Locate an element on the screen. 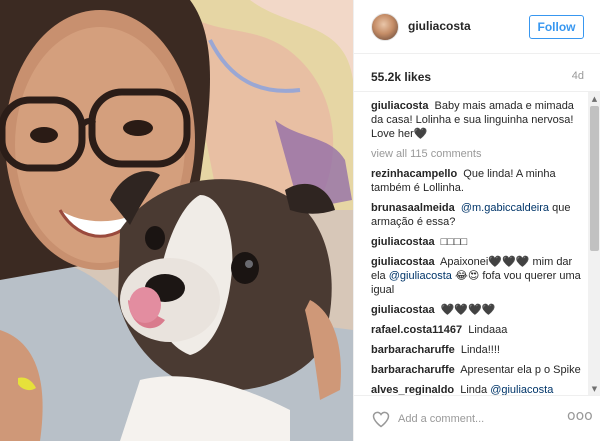 The width and height of the screenshot is (600, 441). follow-button: Follow is located at coordinates (556, 27).